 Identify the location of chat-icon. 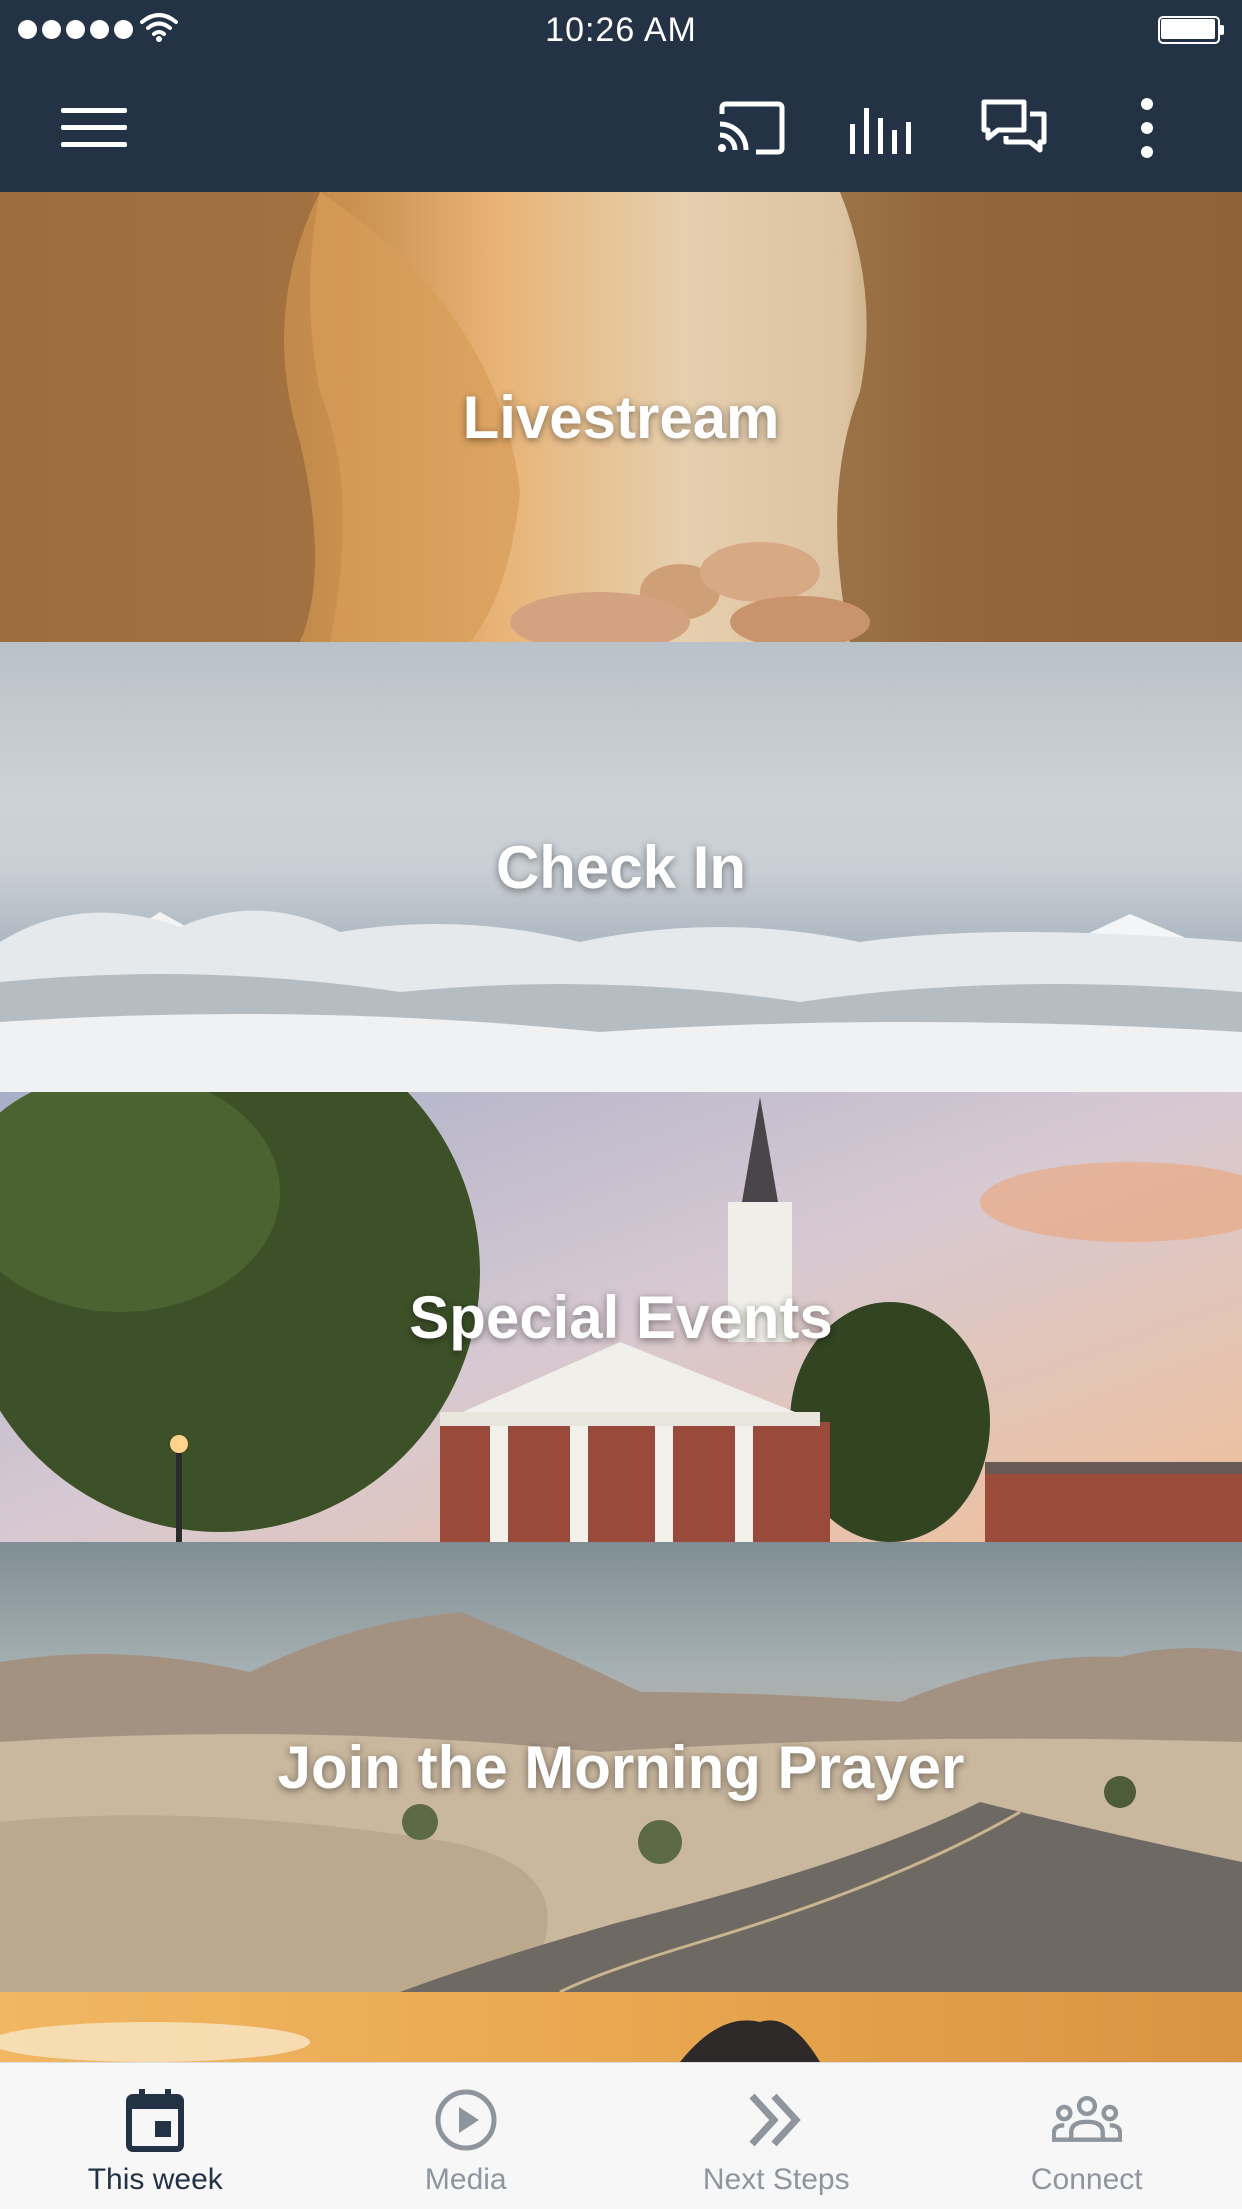
(1015, 128).